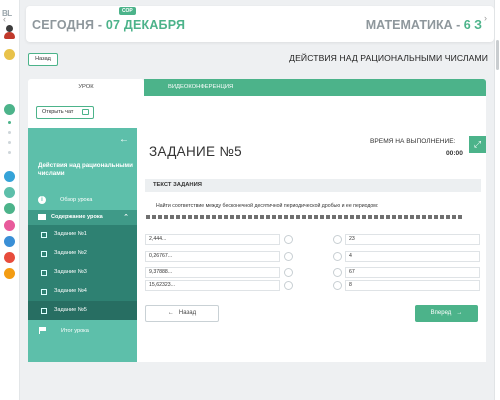 Image resolution: width=500 pixels, height=400 pixels. I want to click on time-label: ВРЕМЯ НА ВЫПОЛНЕНИЕ:, so click(413, 141).